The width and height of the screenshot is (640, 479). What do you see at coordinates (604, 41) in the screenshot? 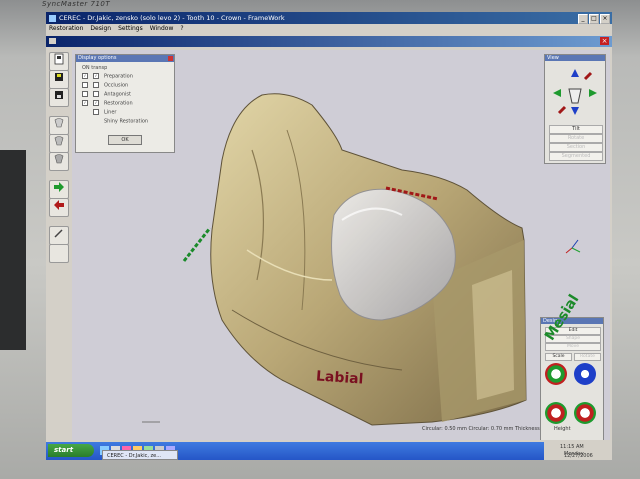
I see `document-close-button: ×` at bounding box center [604, 41].